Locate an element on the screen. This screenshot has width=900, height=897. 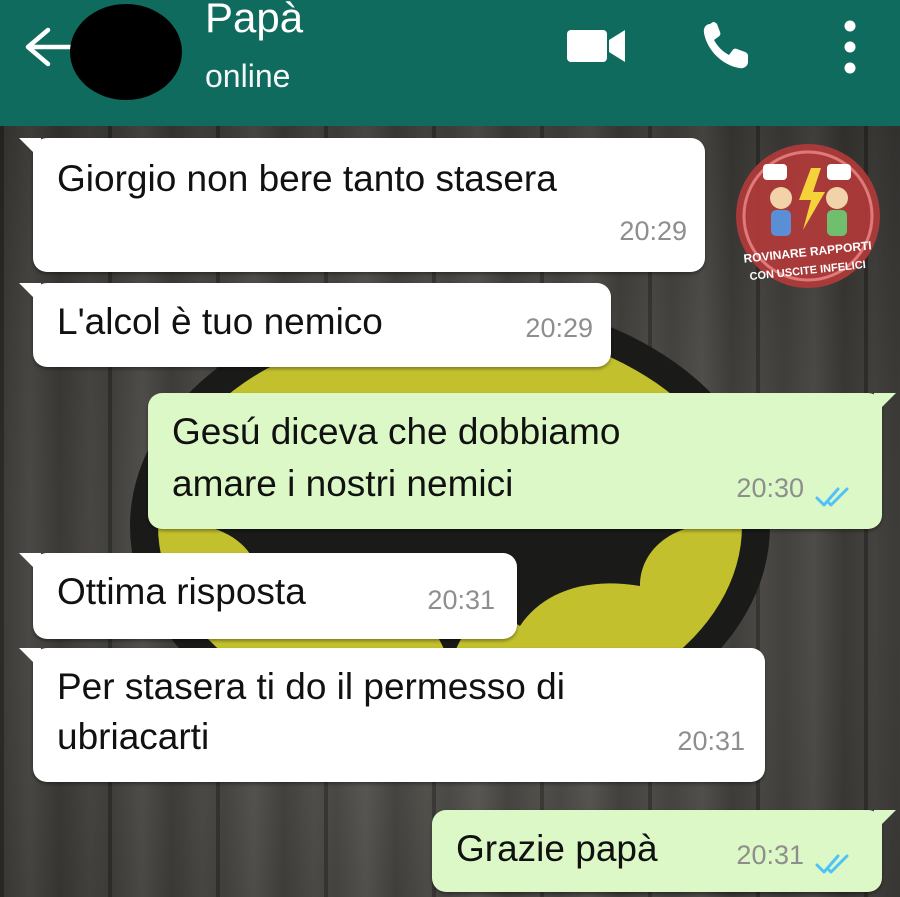
video-call-icon is located at coordinates (596, 46).